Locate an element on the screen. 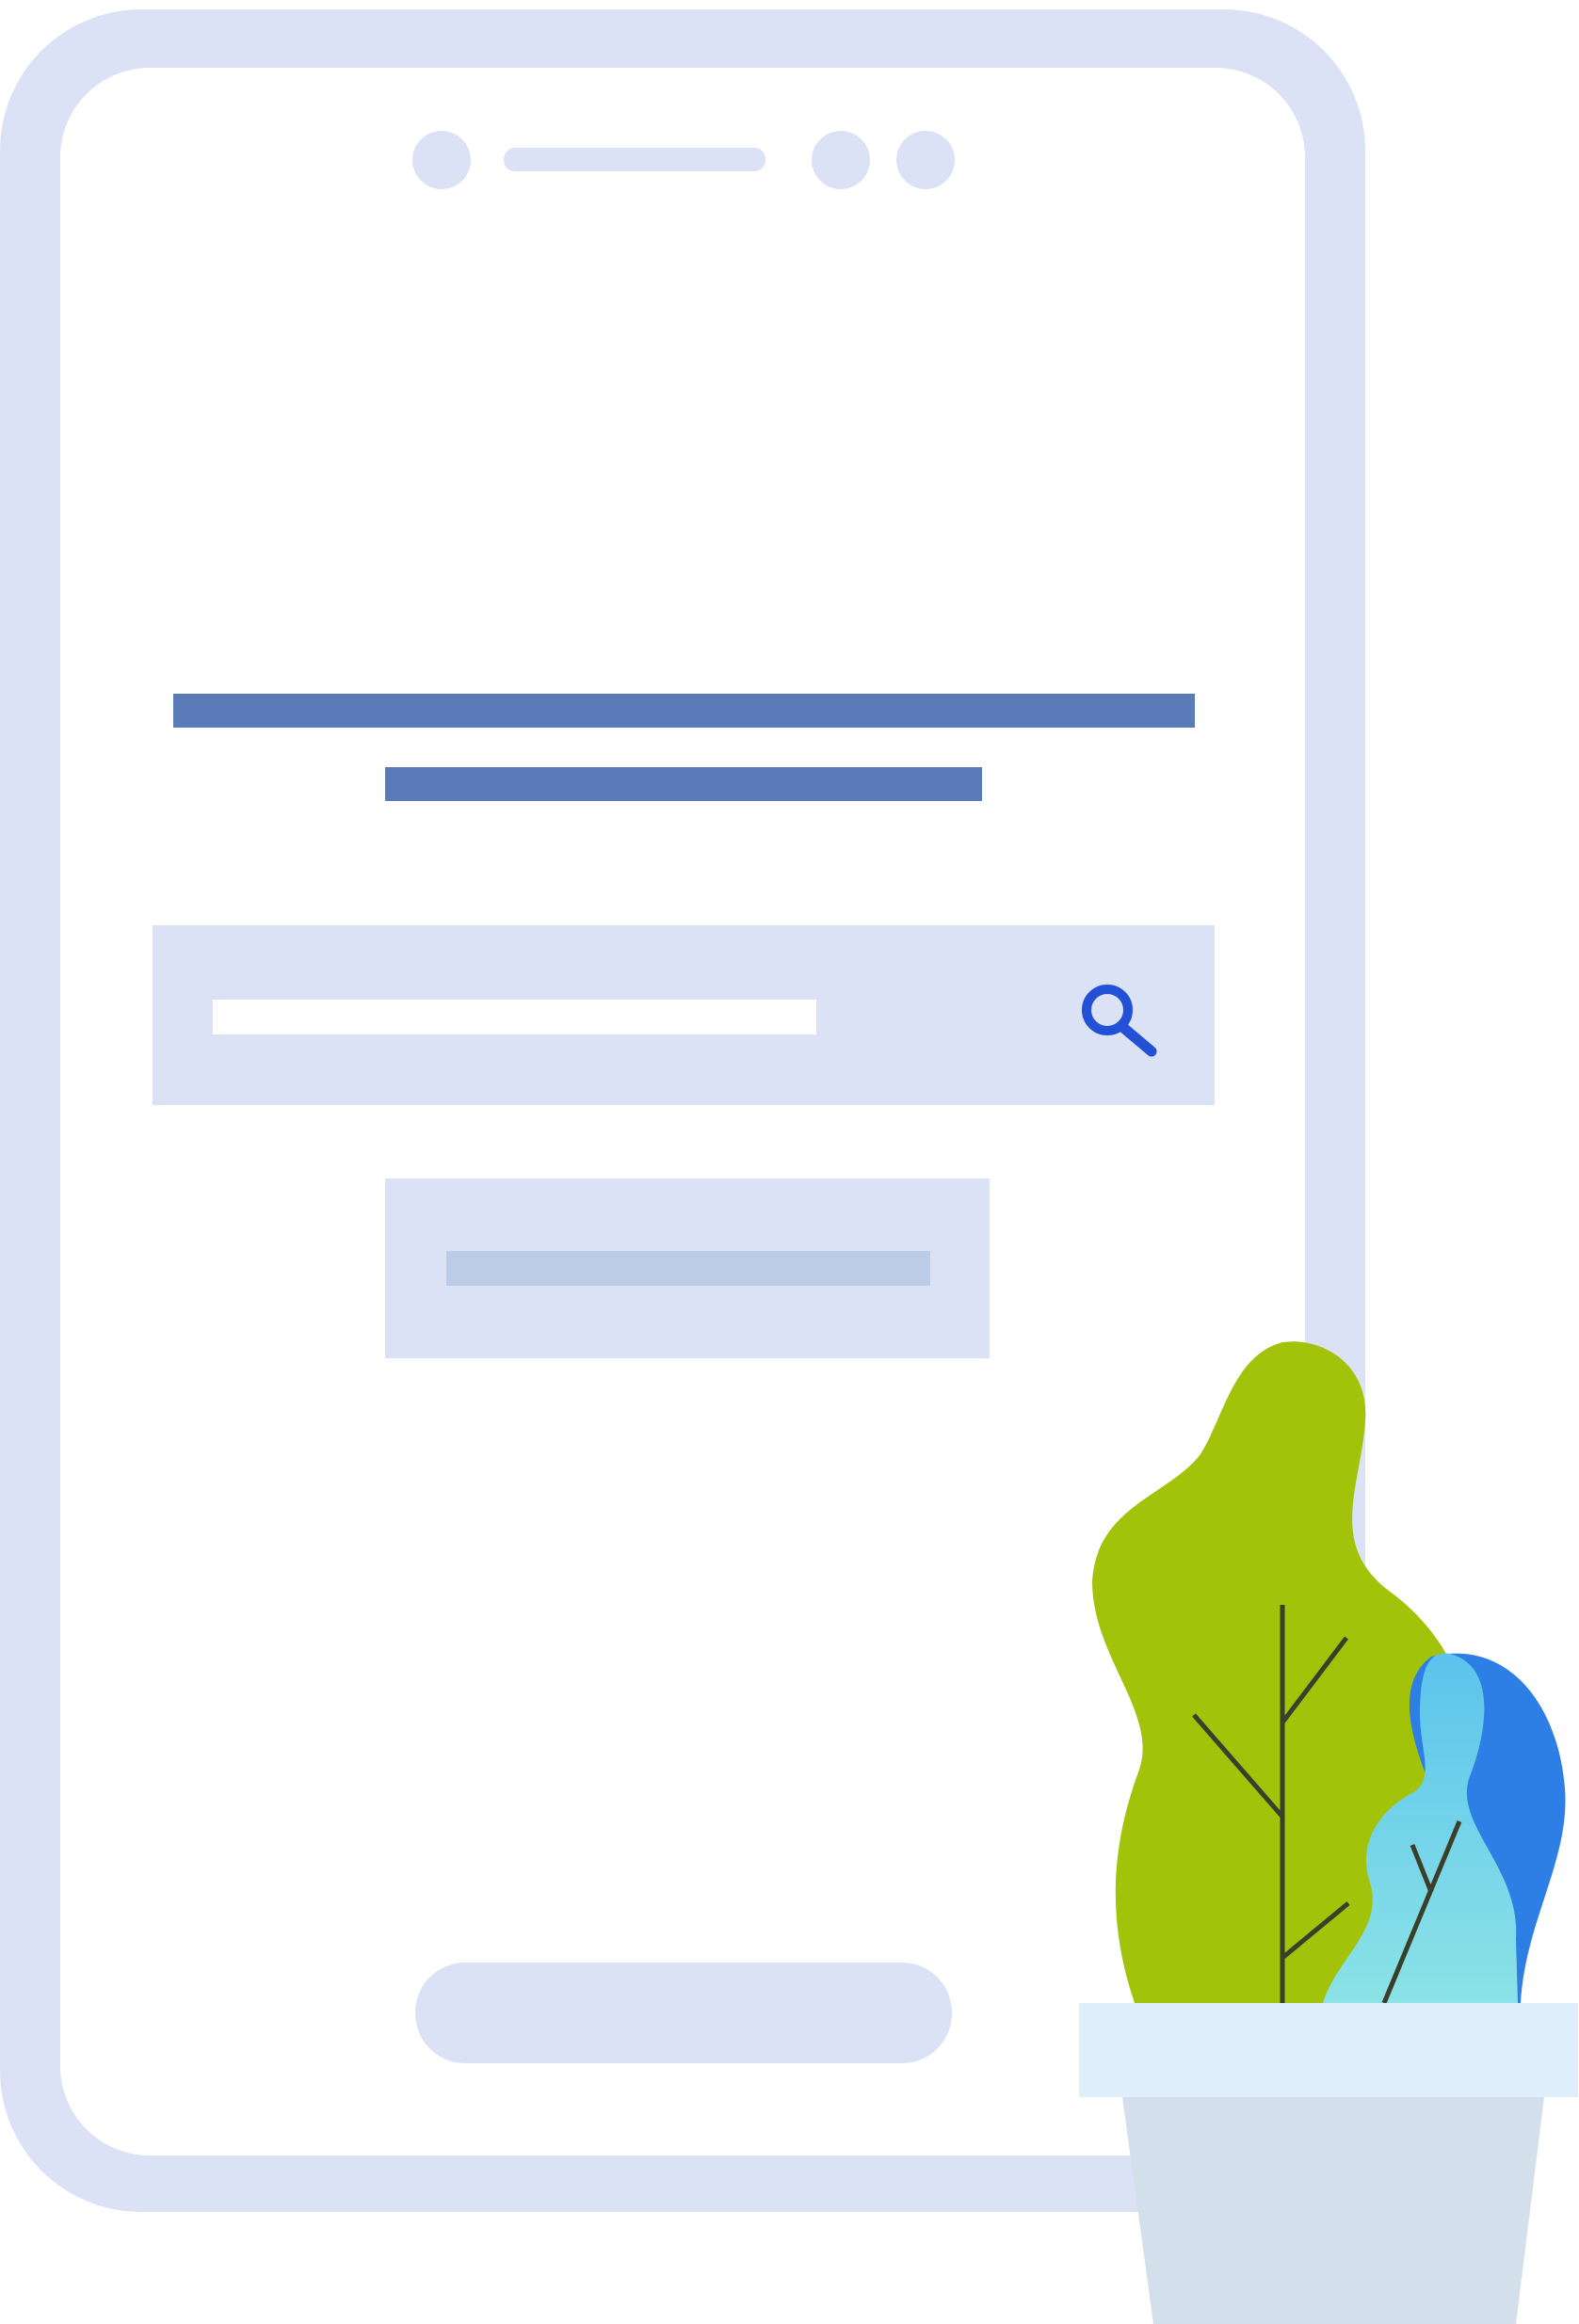 This screenshot has width=1579, height=2324. search-field is located at coordinates (684, 1015).